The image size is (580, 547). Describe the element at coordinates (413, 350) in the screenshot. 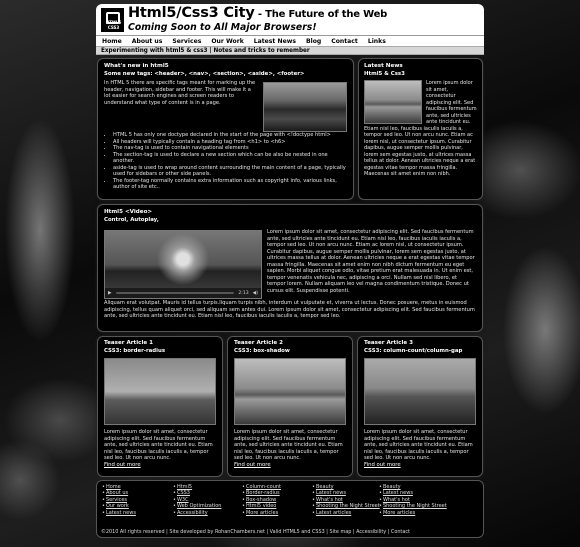

I see `teaser-subtitle: CSS3: column-count/column-gap` at that location.